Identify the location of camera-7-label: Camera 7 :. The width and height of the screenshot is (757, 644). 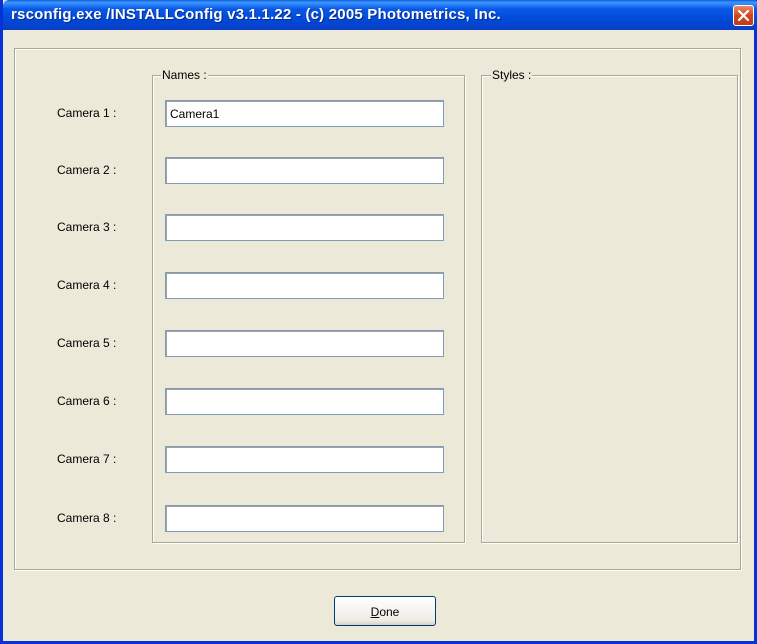
(87, 459).